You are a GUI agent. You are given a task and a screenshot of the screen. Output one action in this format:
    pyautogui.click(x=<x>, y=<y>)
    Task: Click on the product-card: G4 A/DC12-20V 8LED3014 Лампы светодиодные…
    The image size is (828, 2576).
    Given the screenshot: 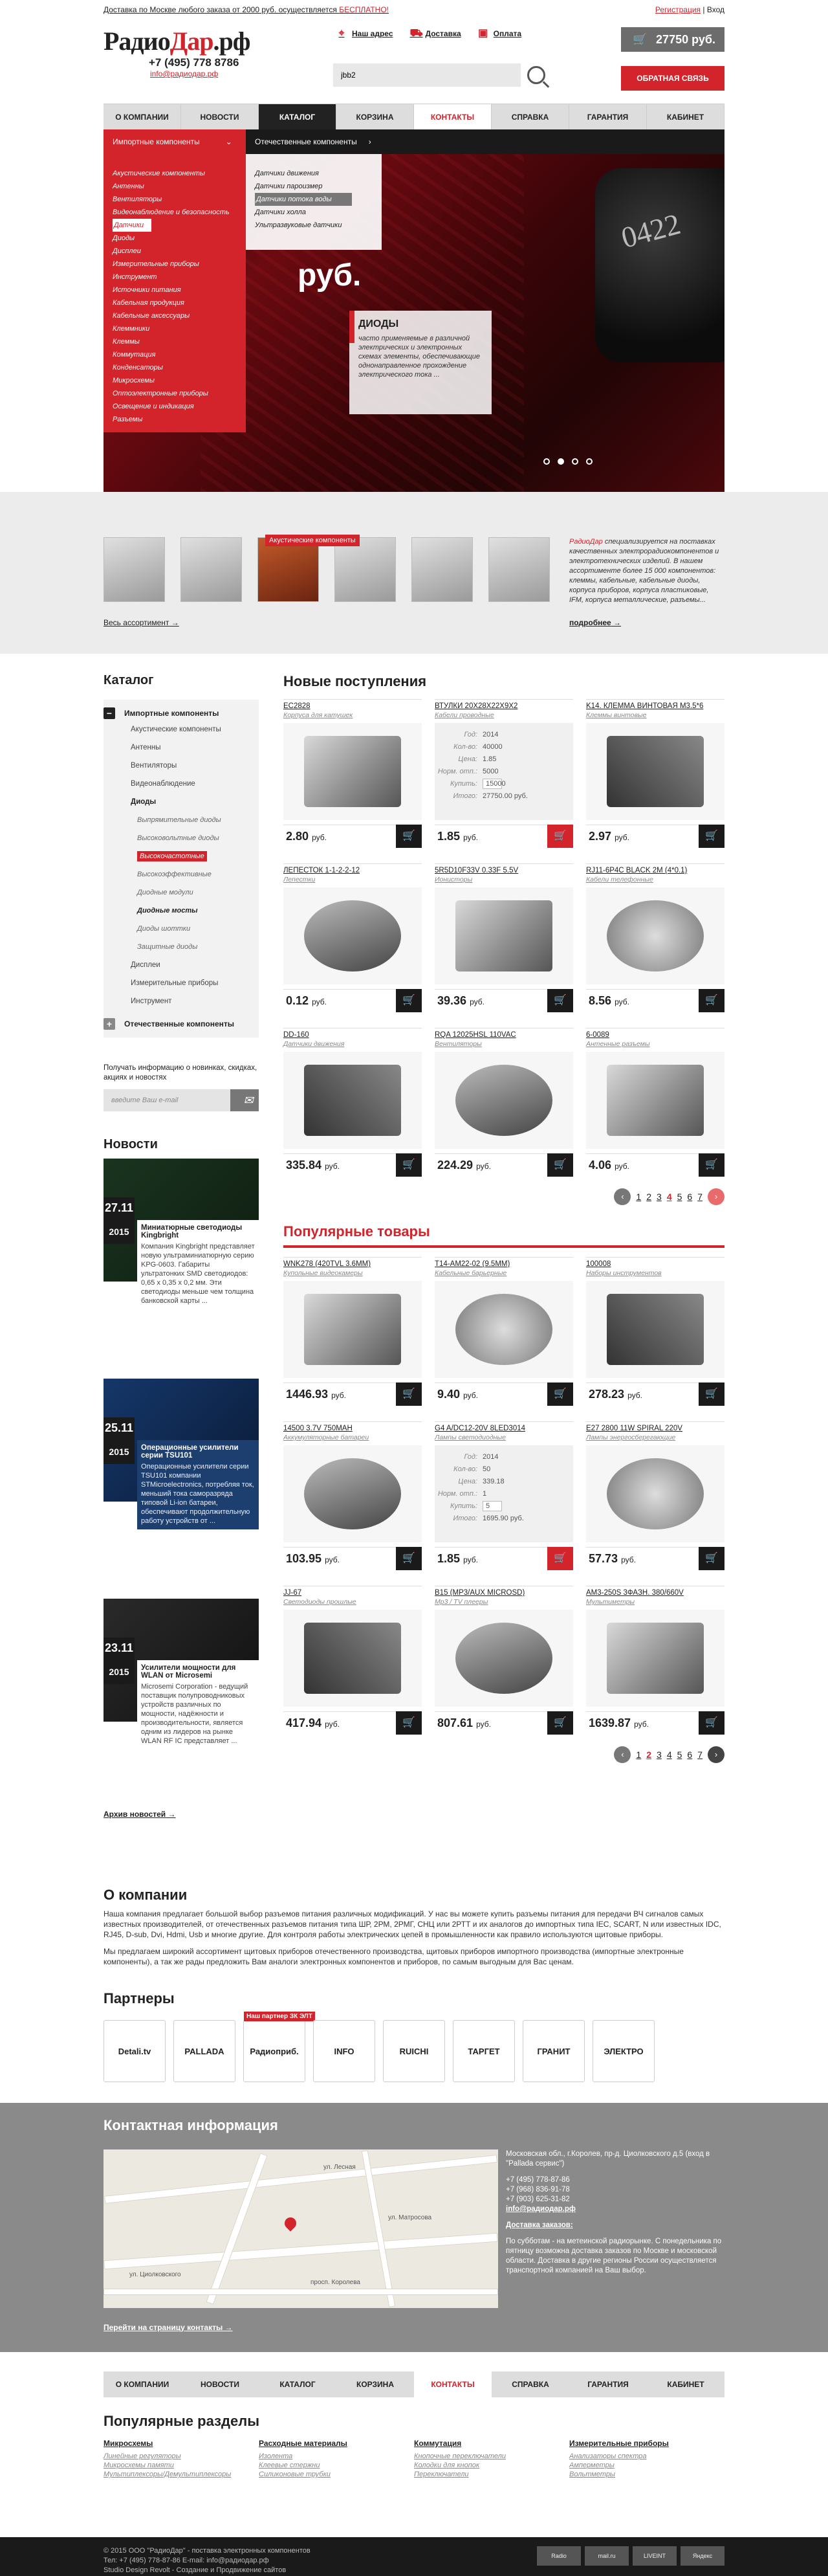 What is the action you would take?
    pyautogui.click(x=504, y=1495)
    